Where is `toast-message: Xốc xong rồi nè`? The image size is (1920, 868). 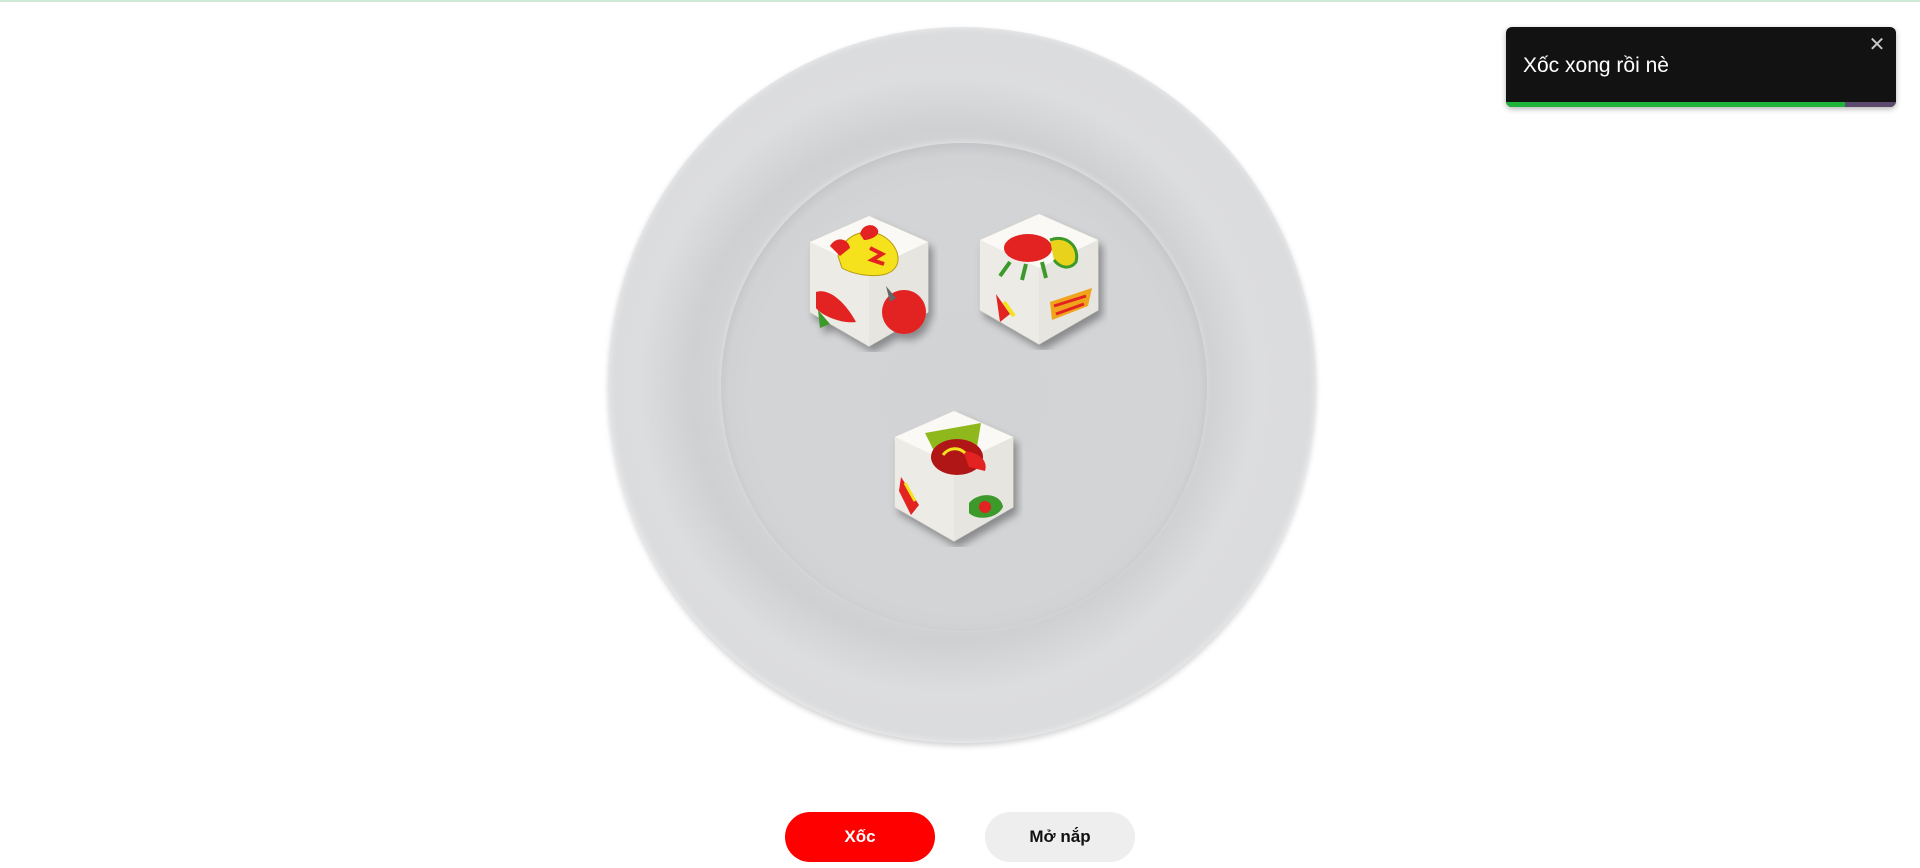 toast-message: Xốc xong rồi nè is located at coordinates (1596, 65).